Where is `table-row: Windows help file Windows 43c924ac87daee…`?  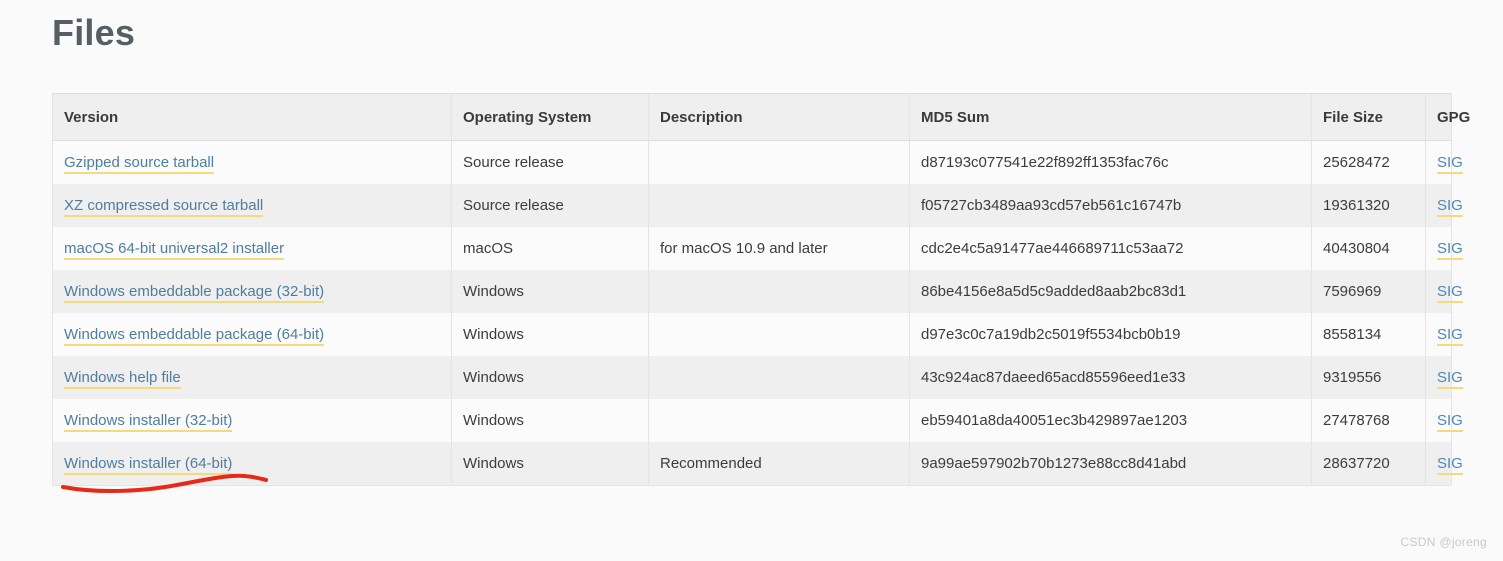 table-row: Windows help file Windows 43c924ac87daee… is located at coordinates (757, 377).